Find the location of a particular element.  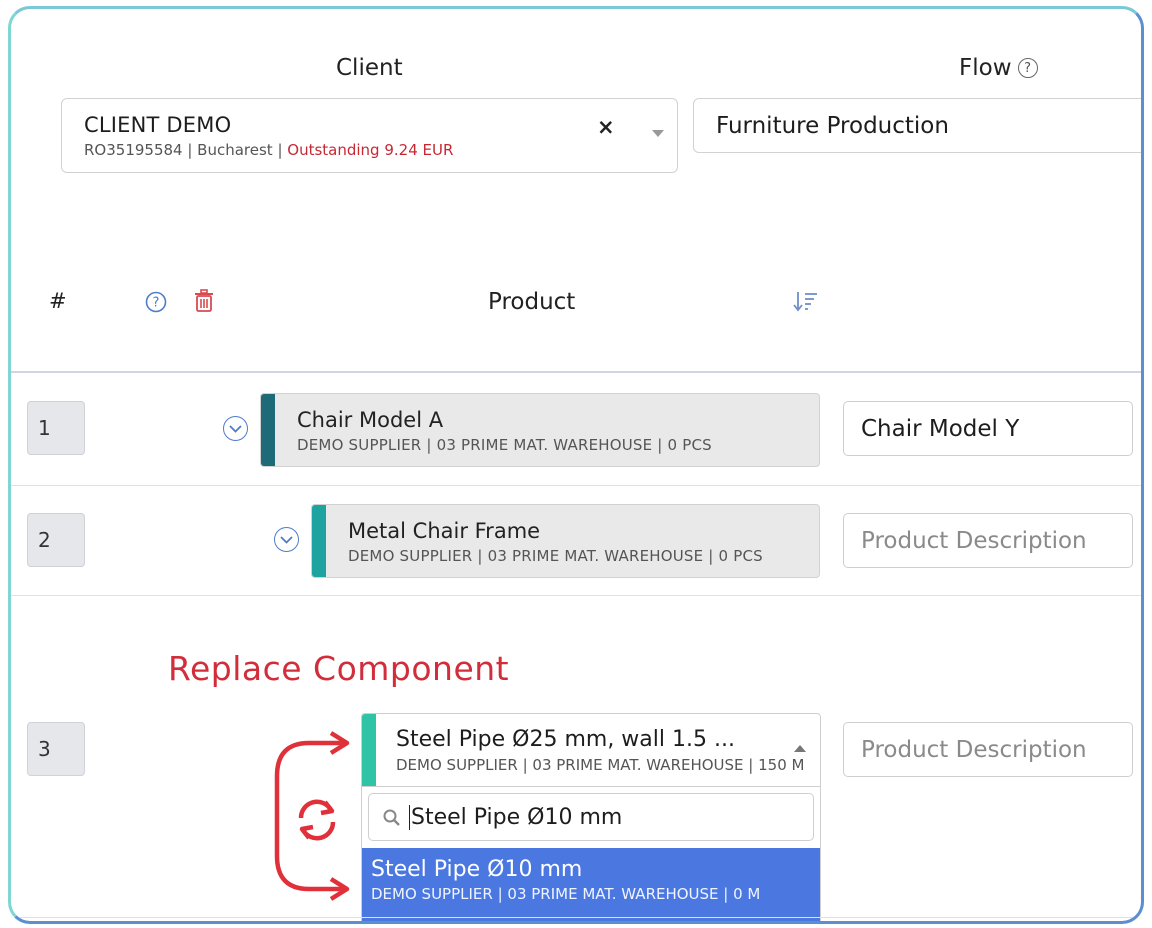

client-label: Client is located at coordinates (369, 68).